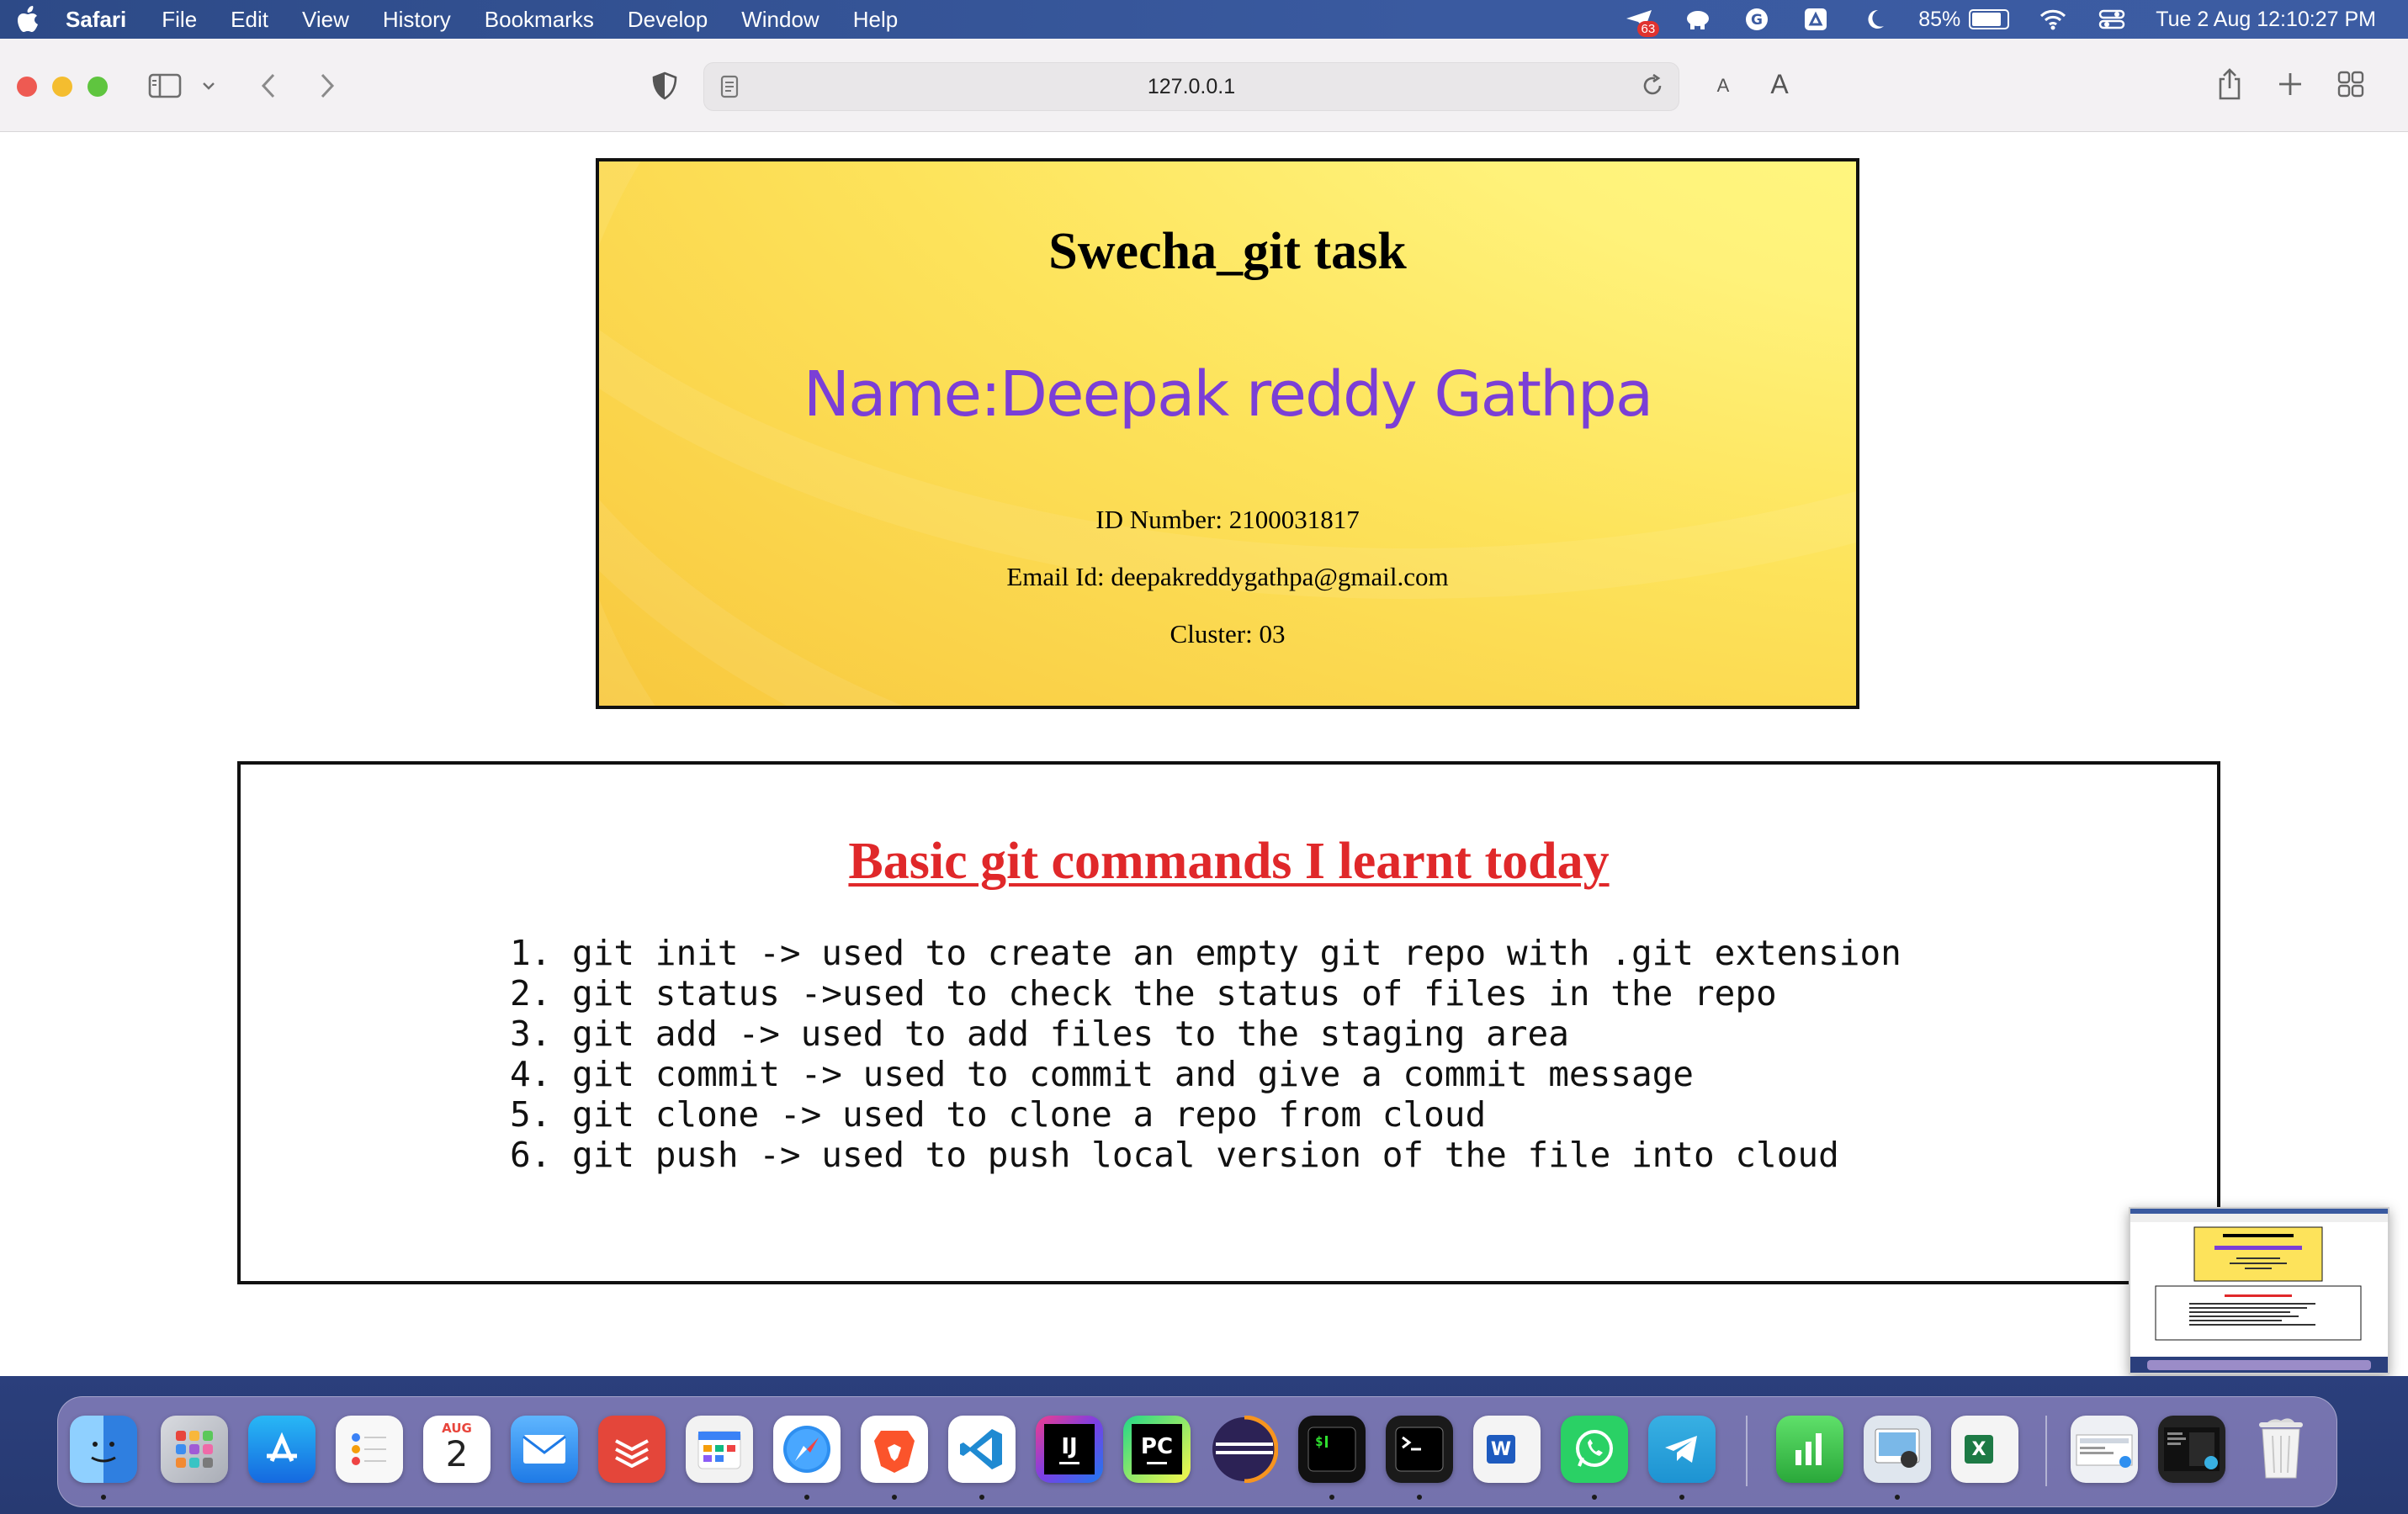 The width and height of the screenshot is (2408, 1514). What do you see at coordinates (209, 86) in the screenshot?
I see `chevron-down-icon` at bounding box center [209, 86].